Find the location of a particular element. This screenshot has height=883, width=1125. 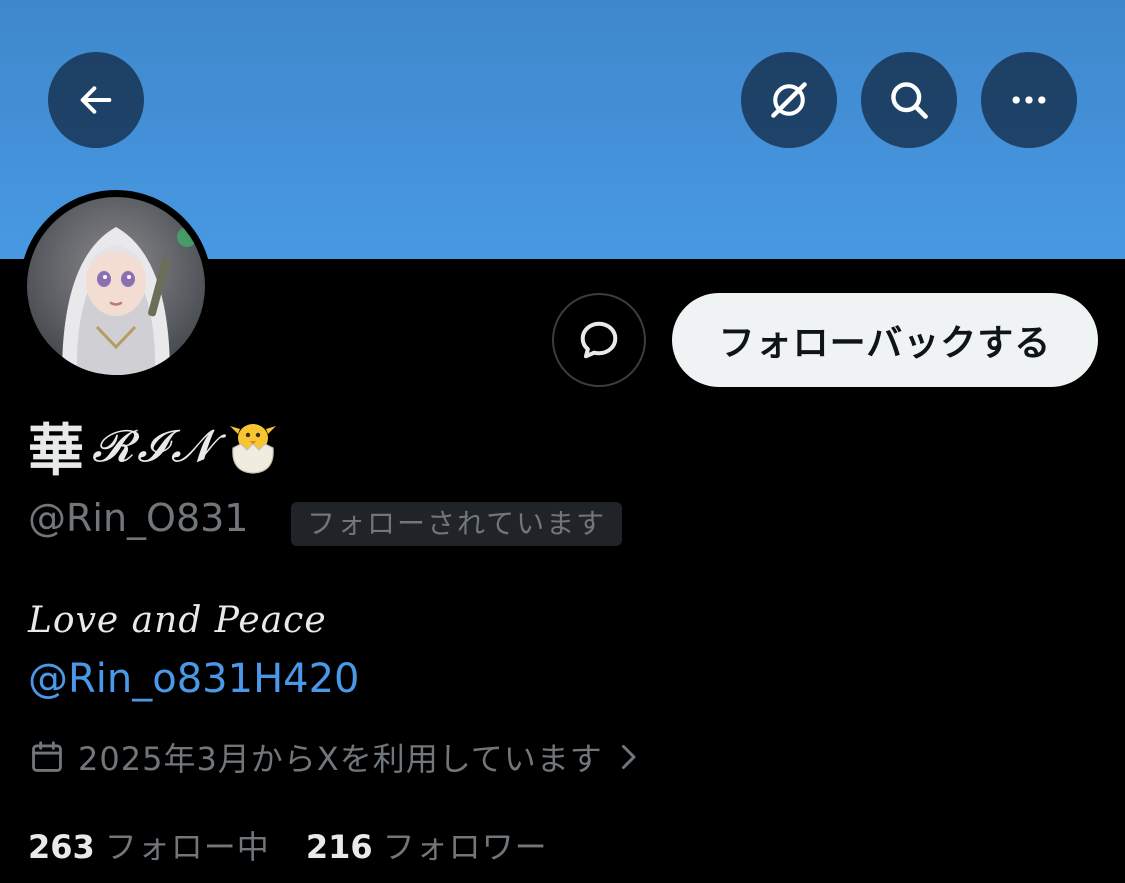

calendar-icon is located at coordinates (47, 756).